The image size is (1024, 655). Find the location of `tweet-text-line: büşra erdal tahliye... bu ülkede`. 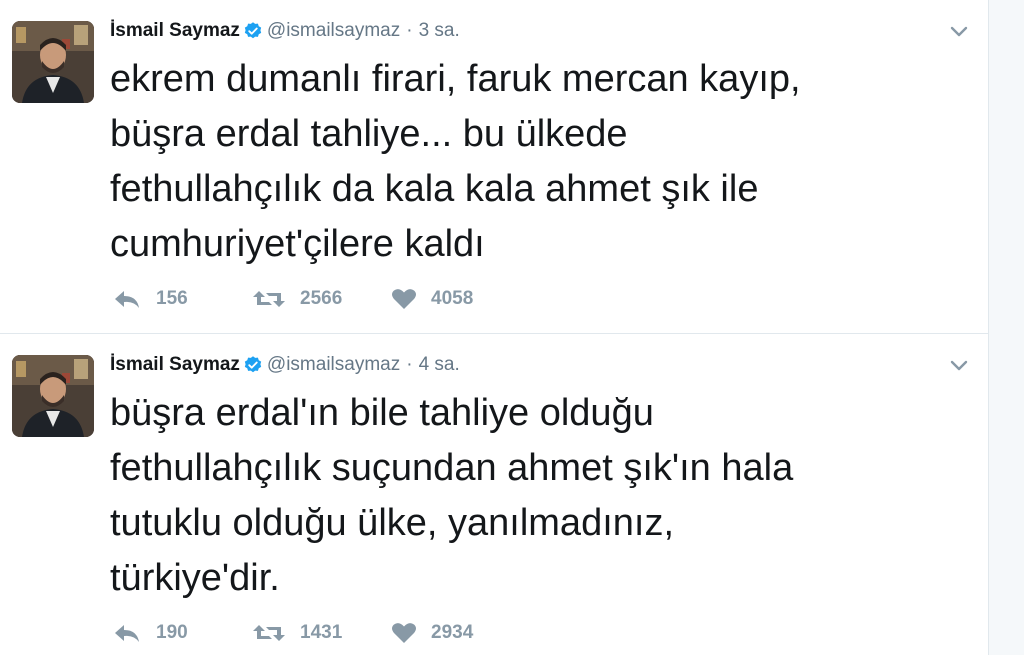

tweet-text-line: büşra erdal tahliye... bu ülkede is located at coordinates (369, 134).